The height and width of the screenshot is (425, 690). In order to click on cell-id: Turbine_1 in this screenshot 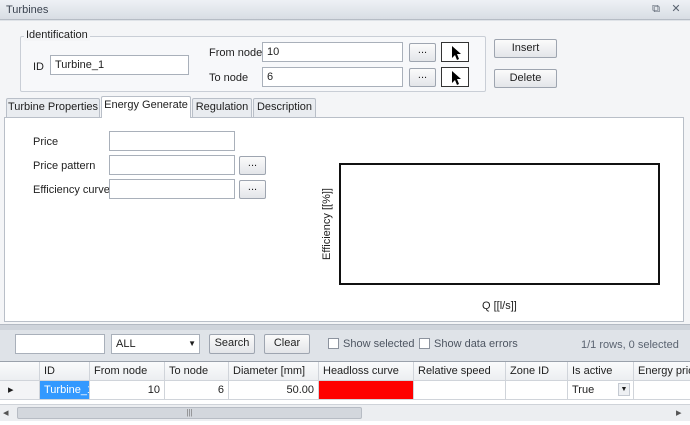, I will do `click(65, 390)`.